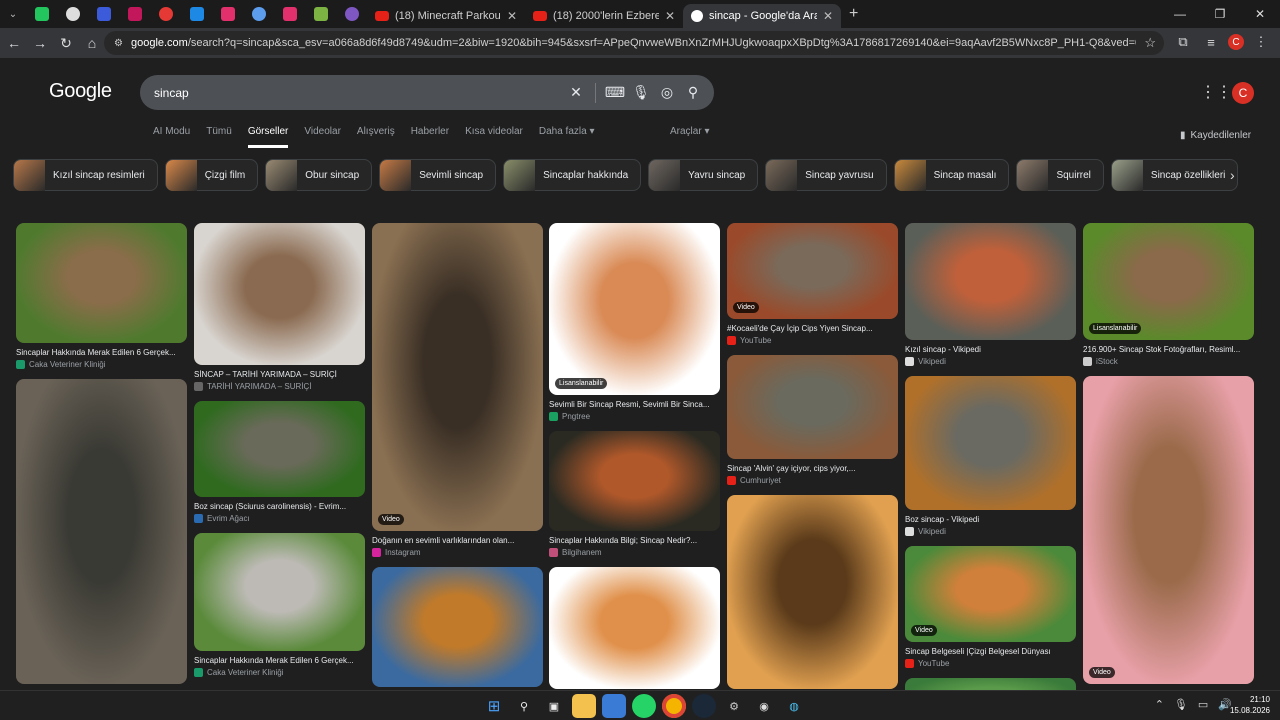 The image size is (1280, 720). Describe the element at coordinates (280, 386) in the screenshot. I see `result-source: TARİHİ YARIMADA – SURİÇİ` at that location.